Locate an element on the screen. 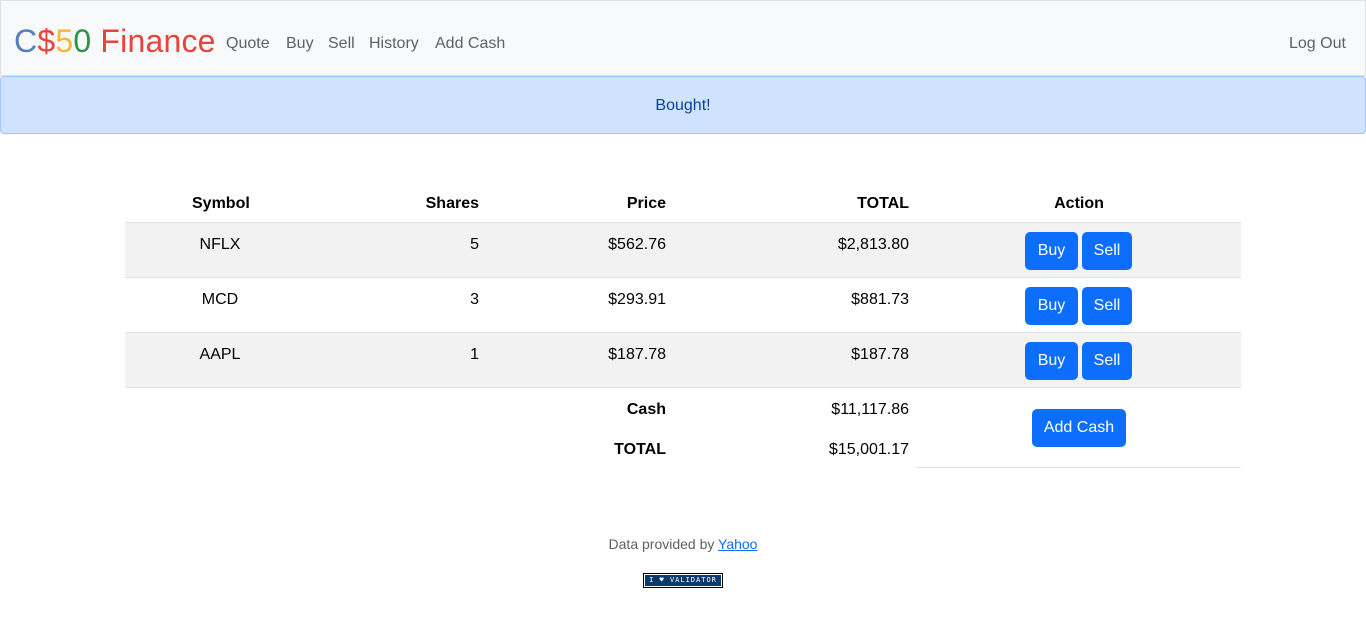  nav-quote-link: Quote is located at coordinates (248, 44).